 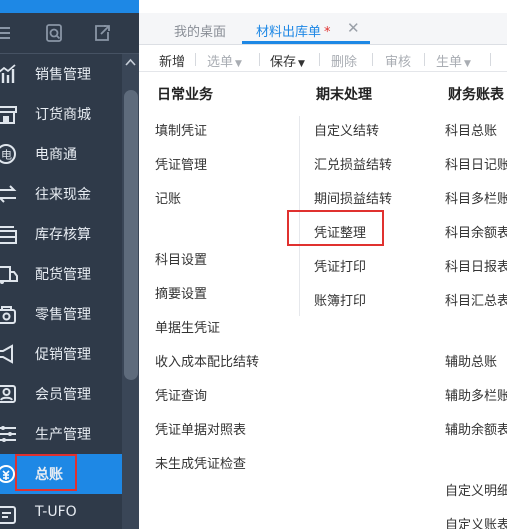 I want to click on link-account-setup: 科目设置, so click(x=181, y=258).